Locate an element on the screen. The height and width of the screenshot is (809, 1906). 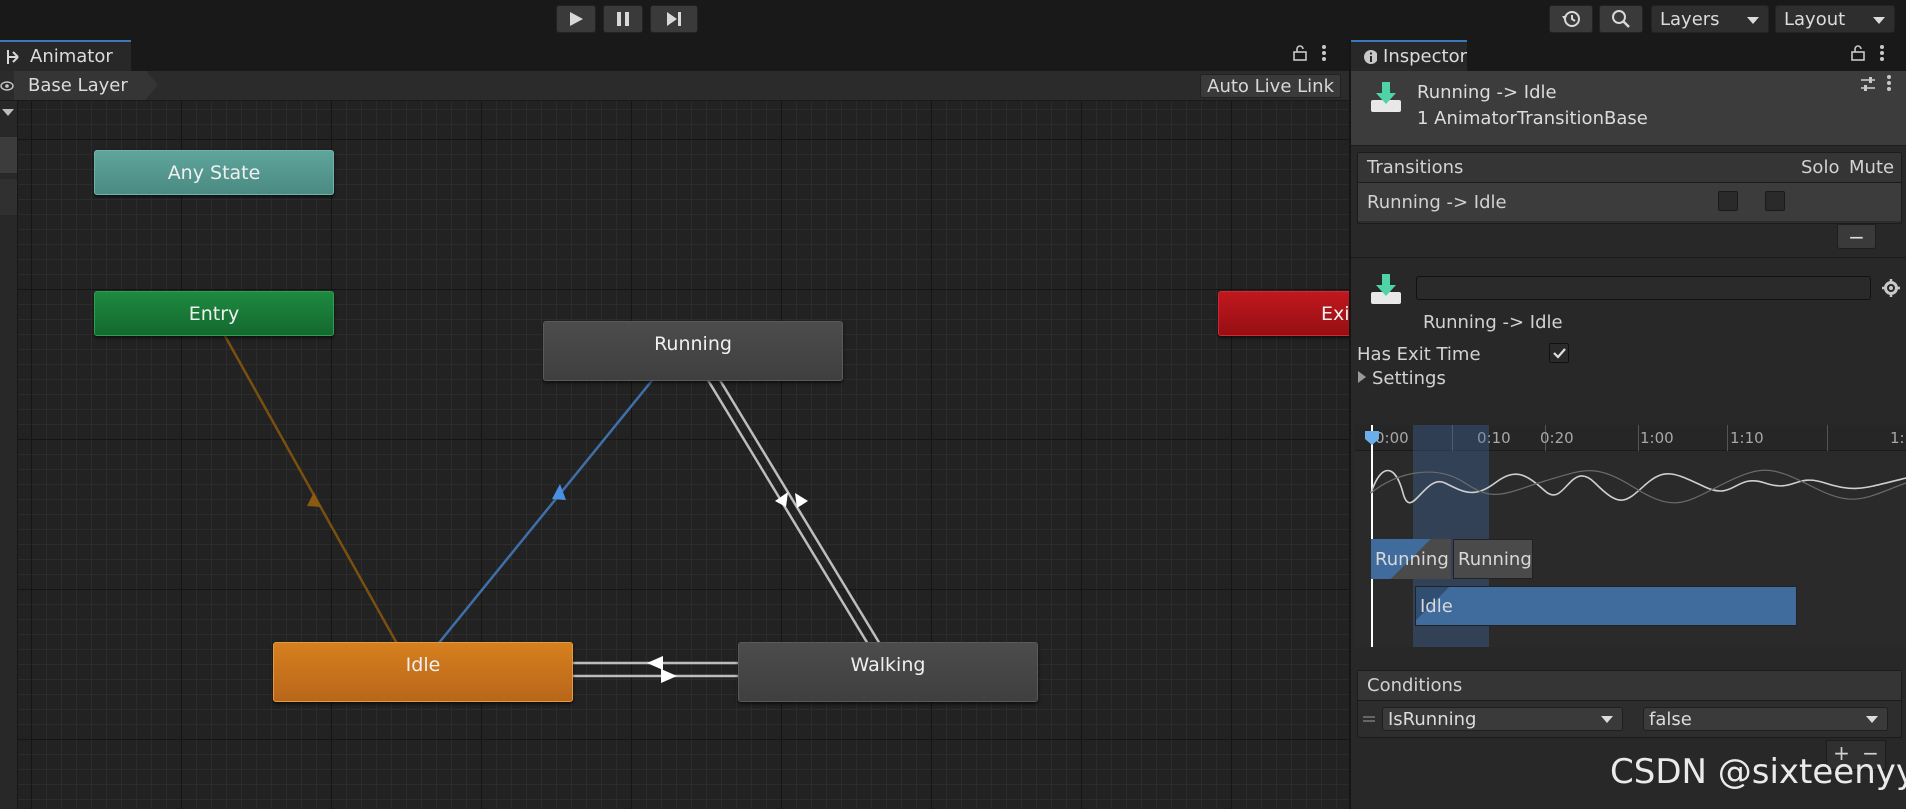
node-exit: Exit is located at coordinates (1283, 313).